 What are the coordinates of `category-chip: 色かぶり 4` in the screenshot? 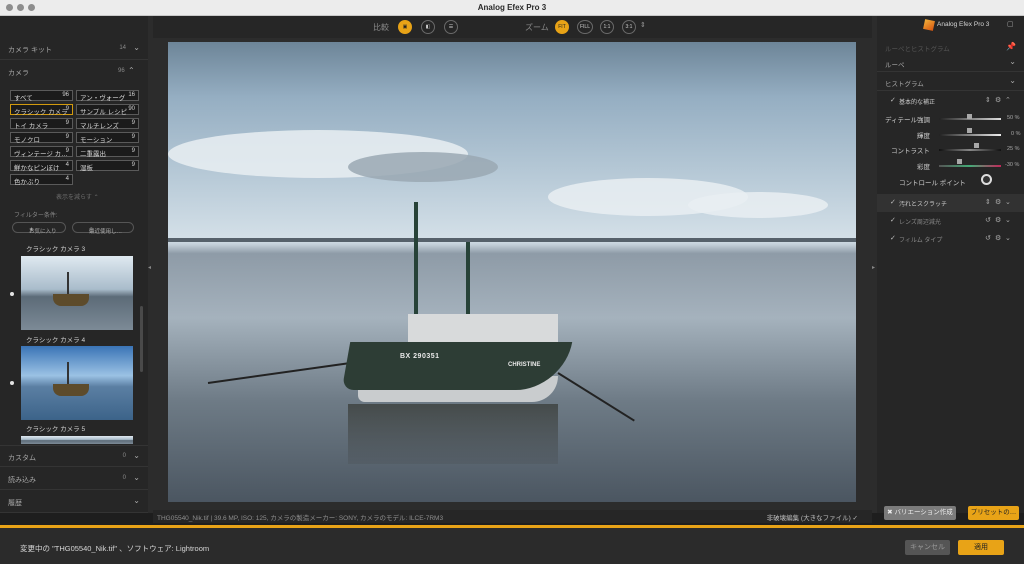 It's located at (41, 180).